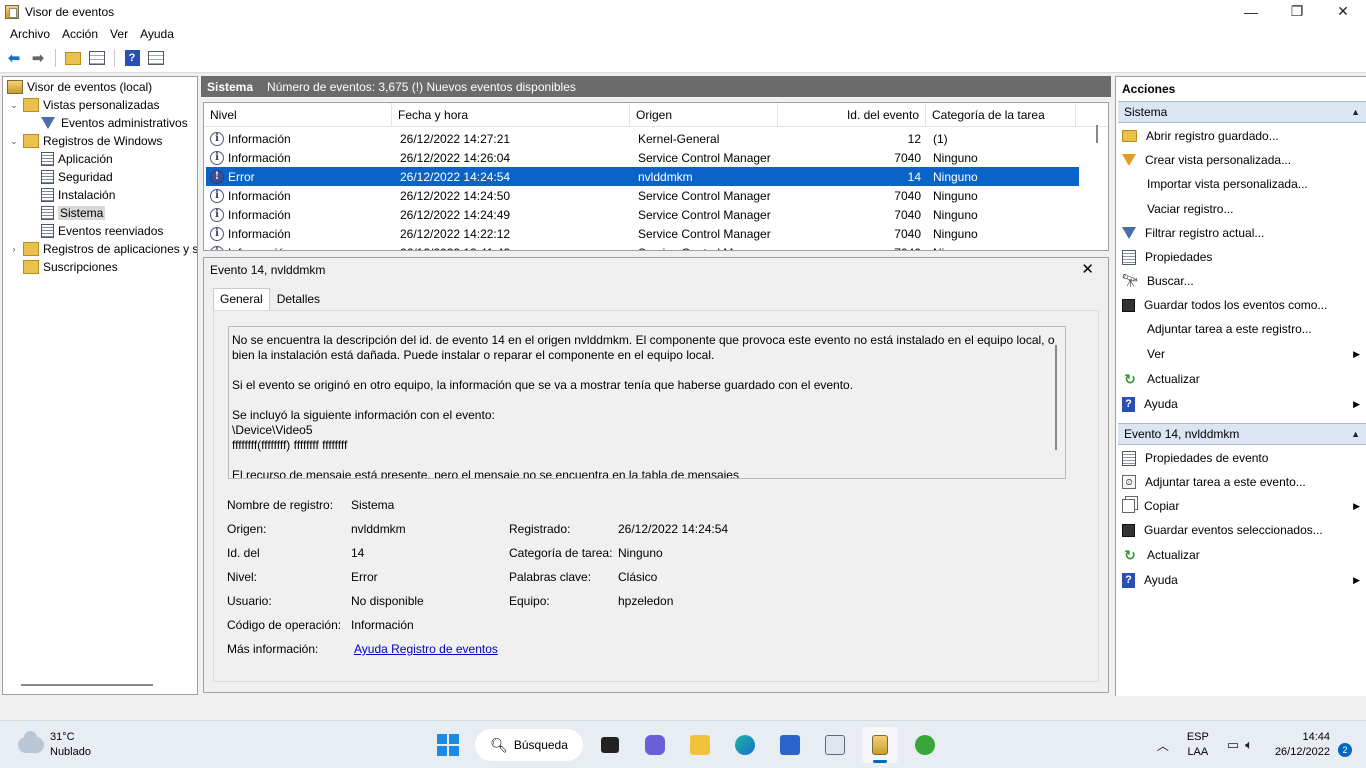 This screenshot has height=768, width=1366. Describe the element at coordinates (704, 214) in the screenshot. I see `source-cell: Service Control Manager` at that location.